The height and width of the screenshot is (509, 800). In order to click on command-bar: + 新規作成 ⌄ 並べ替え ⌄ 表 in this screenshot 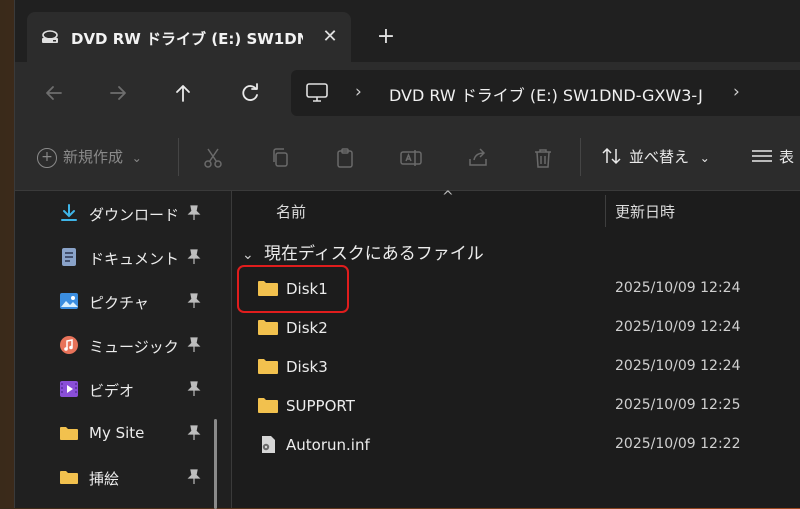, I will do `click(407, 157)`.